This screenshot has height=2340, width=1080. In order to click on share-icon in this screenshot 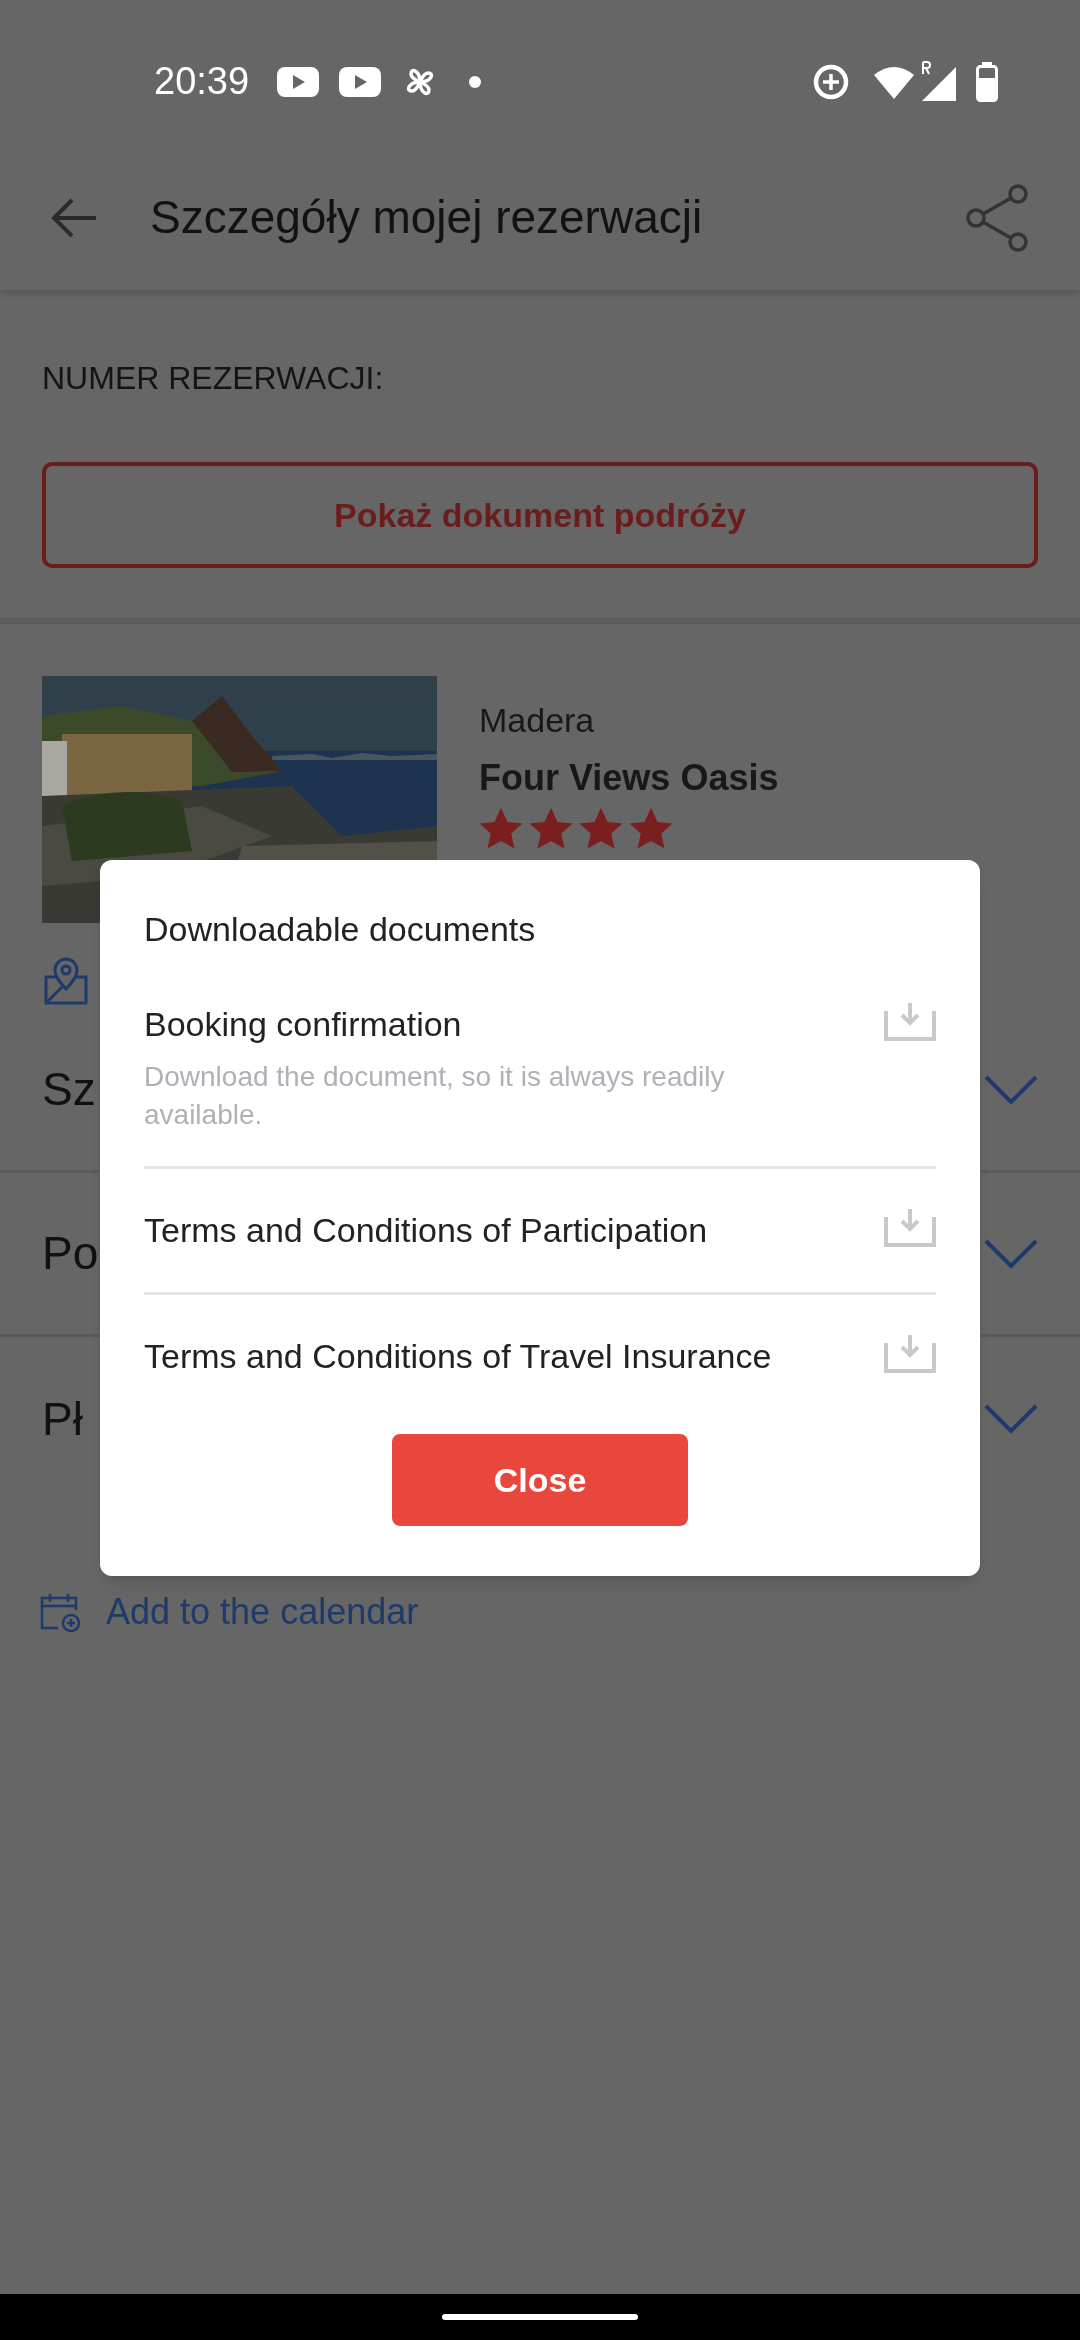, I will do `click(998, 217)`.